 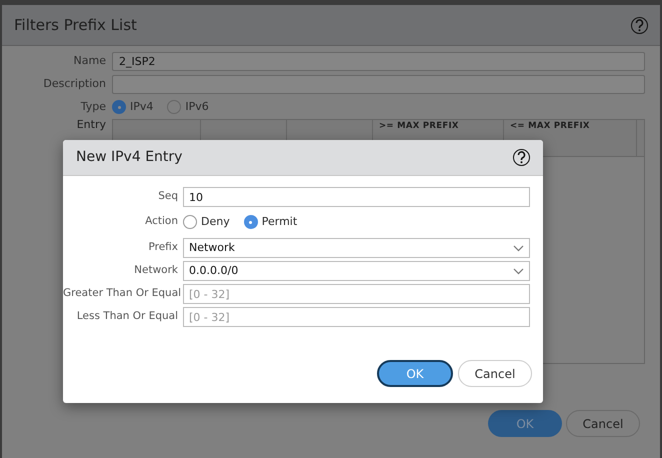 I want to click on field-label: Greater Than Or Equal, so click(x=122, y=294).